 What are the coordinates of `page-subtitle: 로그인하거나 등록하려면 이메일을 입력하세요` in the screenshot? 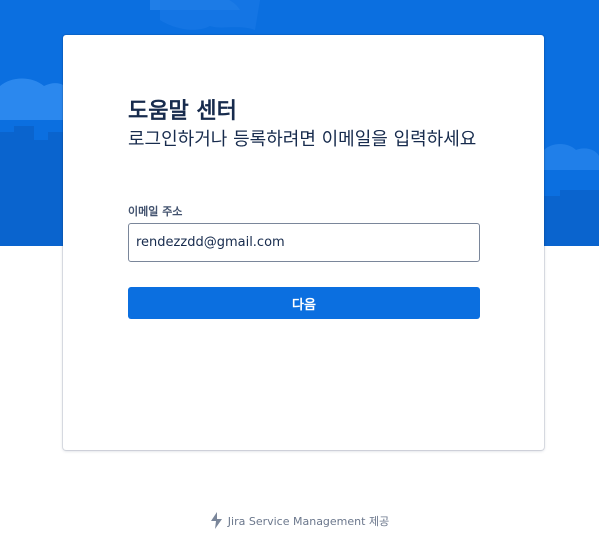 It's located at (302, 139).